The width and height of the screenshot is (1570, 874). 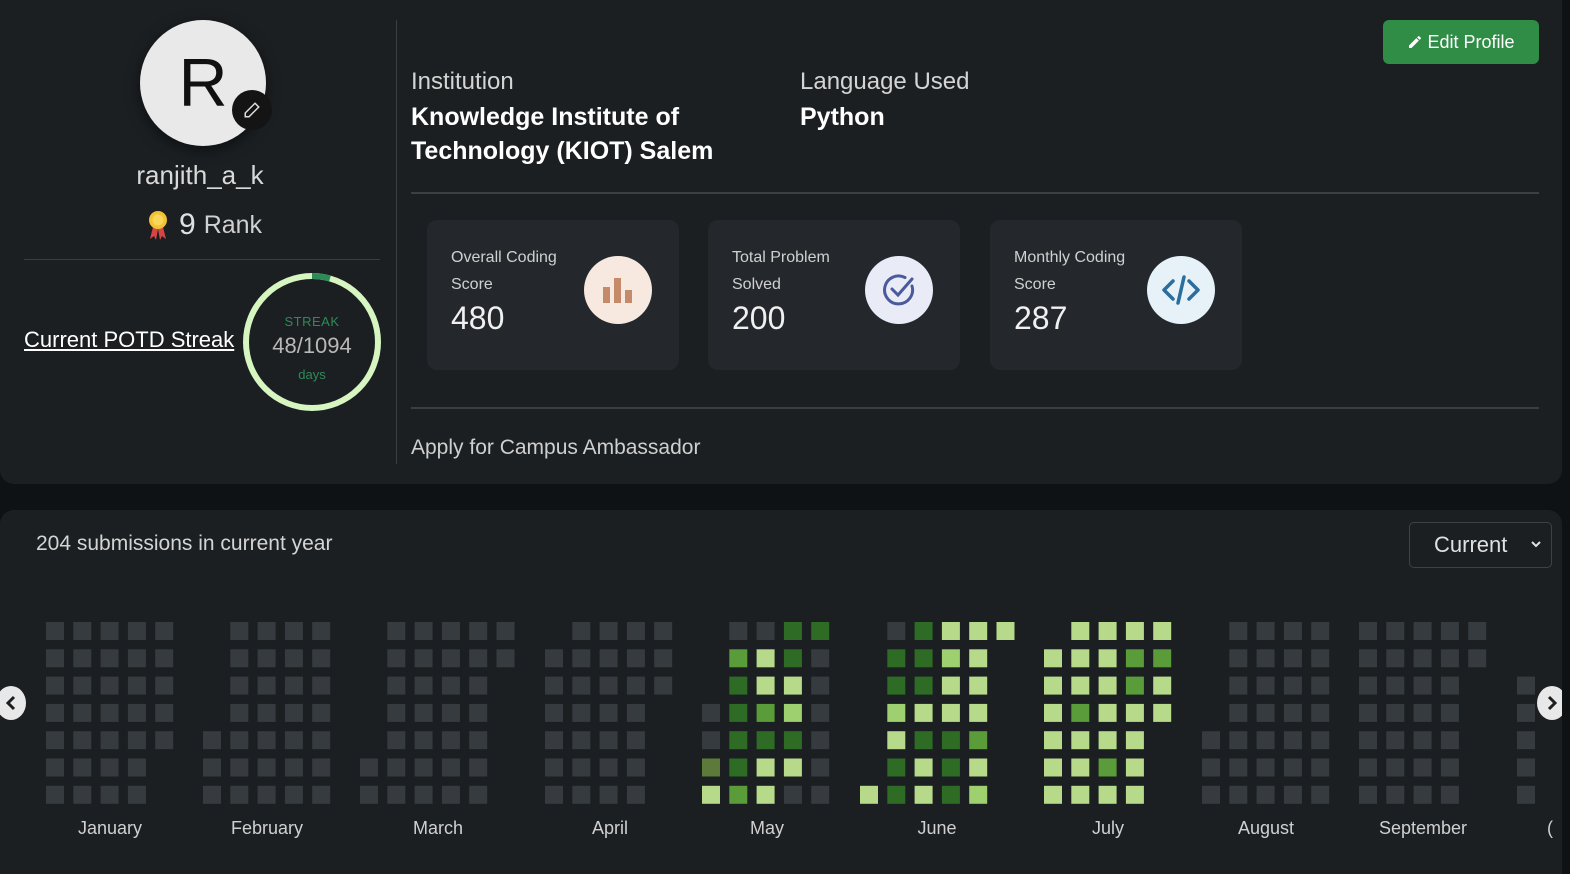 I want to click on edit-profile-button: Edit Profile, so click(x=1461, y=42).